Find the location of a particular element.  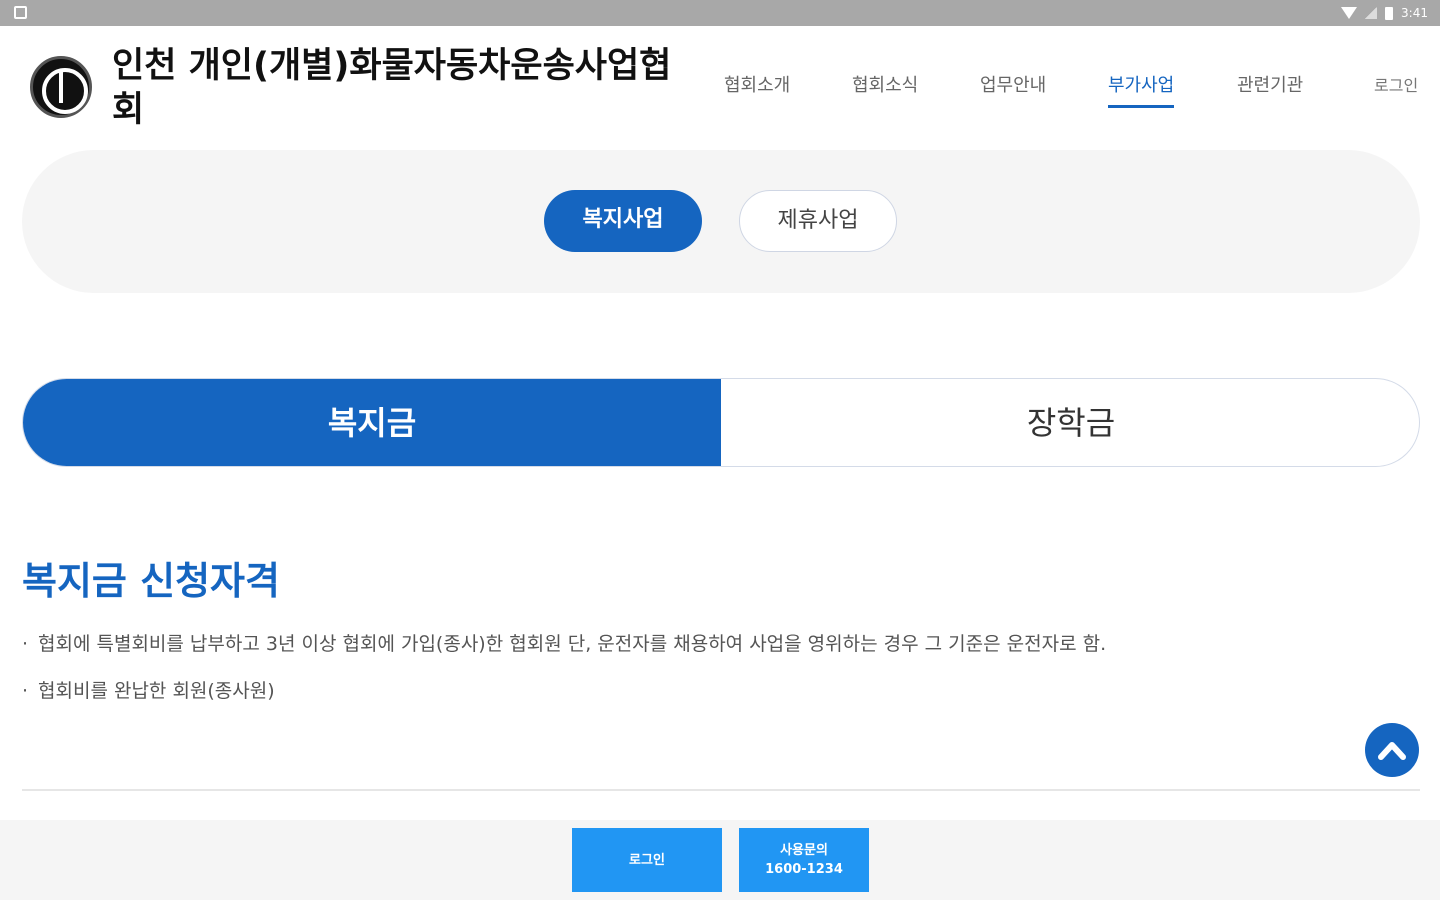

content-tabs: 복지금 장학금 is located at coordinates (721, 422).